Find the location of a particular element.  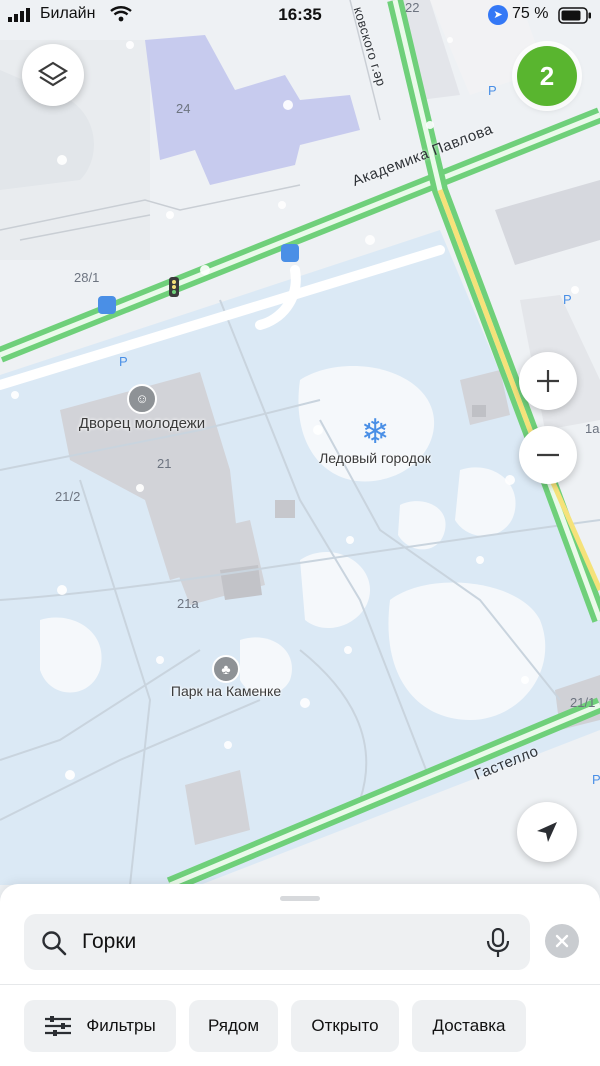

microphone-icon is located at coordinates (498, 943).